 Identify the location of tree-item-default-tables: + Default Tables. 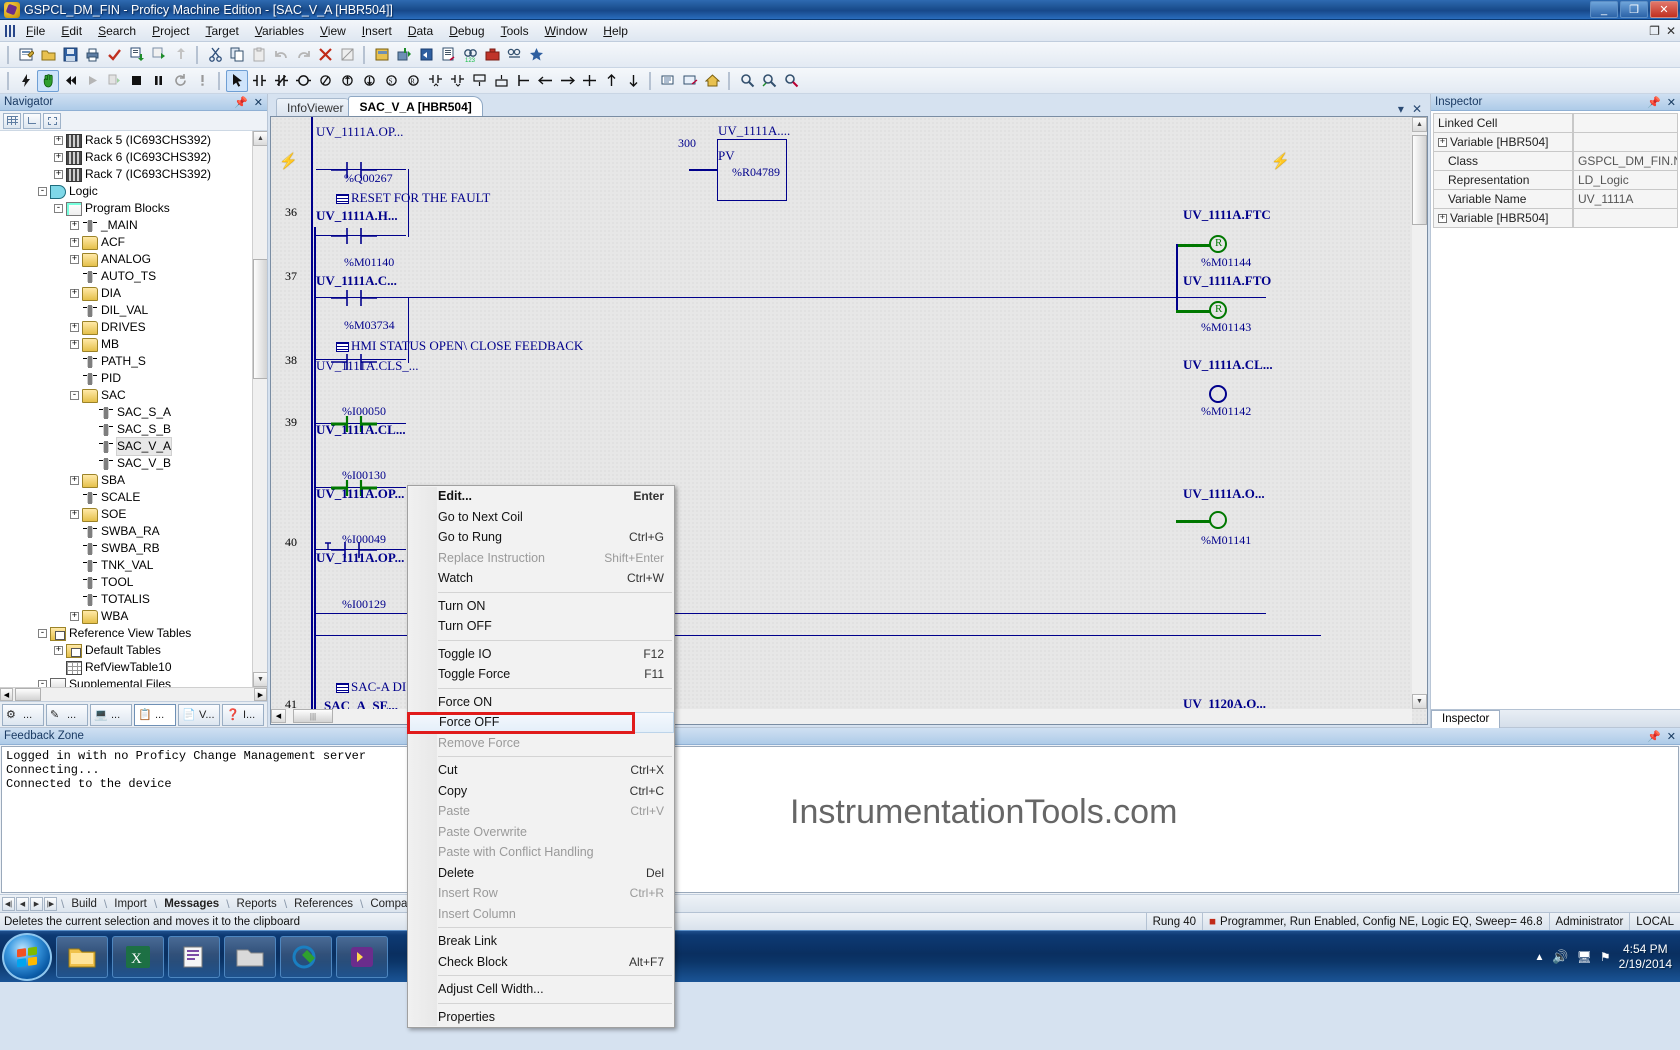
(133, 650).